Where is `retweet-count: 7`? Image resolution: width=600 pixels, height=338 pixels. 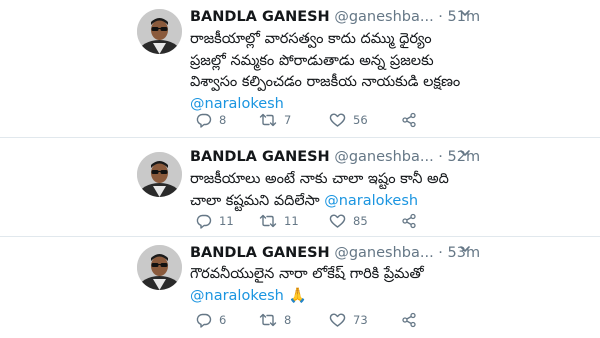
retweet-count: 7 is located at coordinates (288, 120).